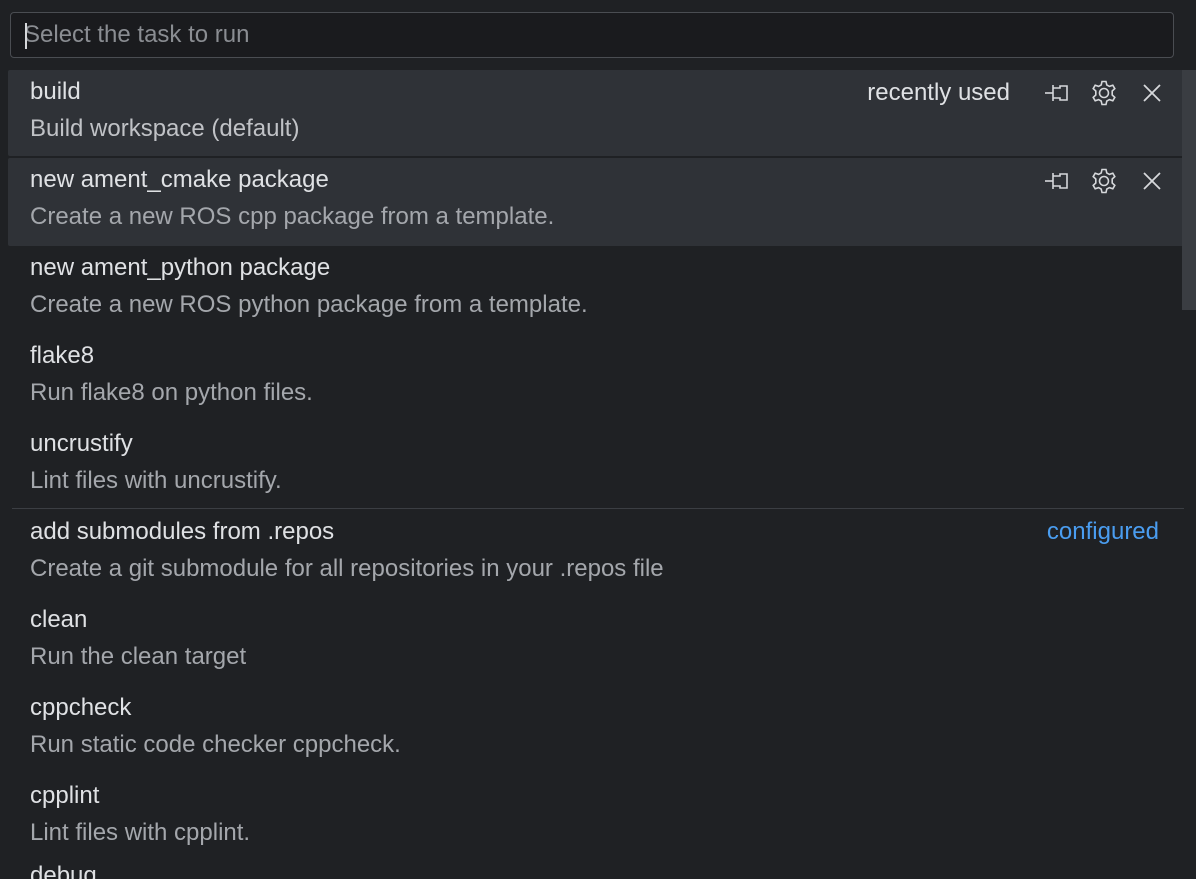 The image size is (1196, 879). Describe the element at coordinates (65, 795) in the screenshot. I see `task-label: cpplint` at that location.